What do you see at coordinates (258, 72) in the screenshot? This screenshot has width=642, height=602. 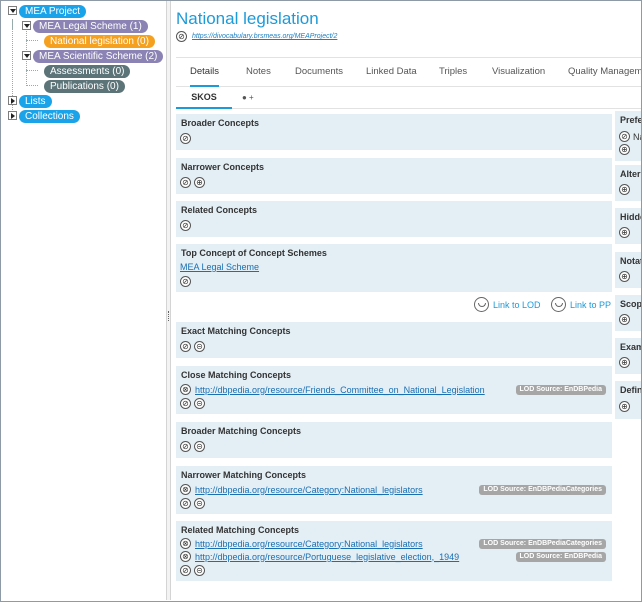 I see `tab-notes: Notes` at bounding box center [258, 72].